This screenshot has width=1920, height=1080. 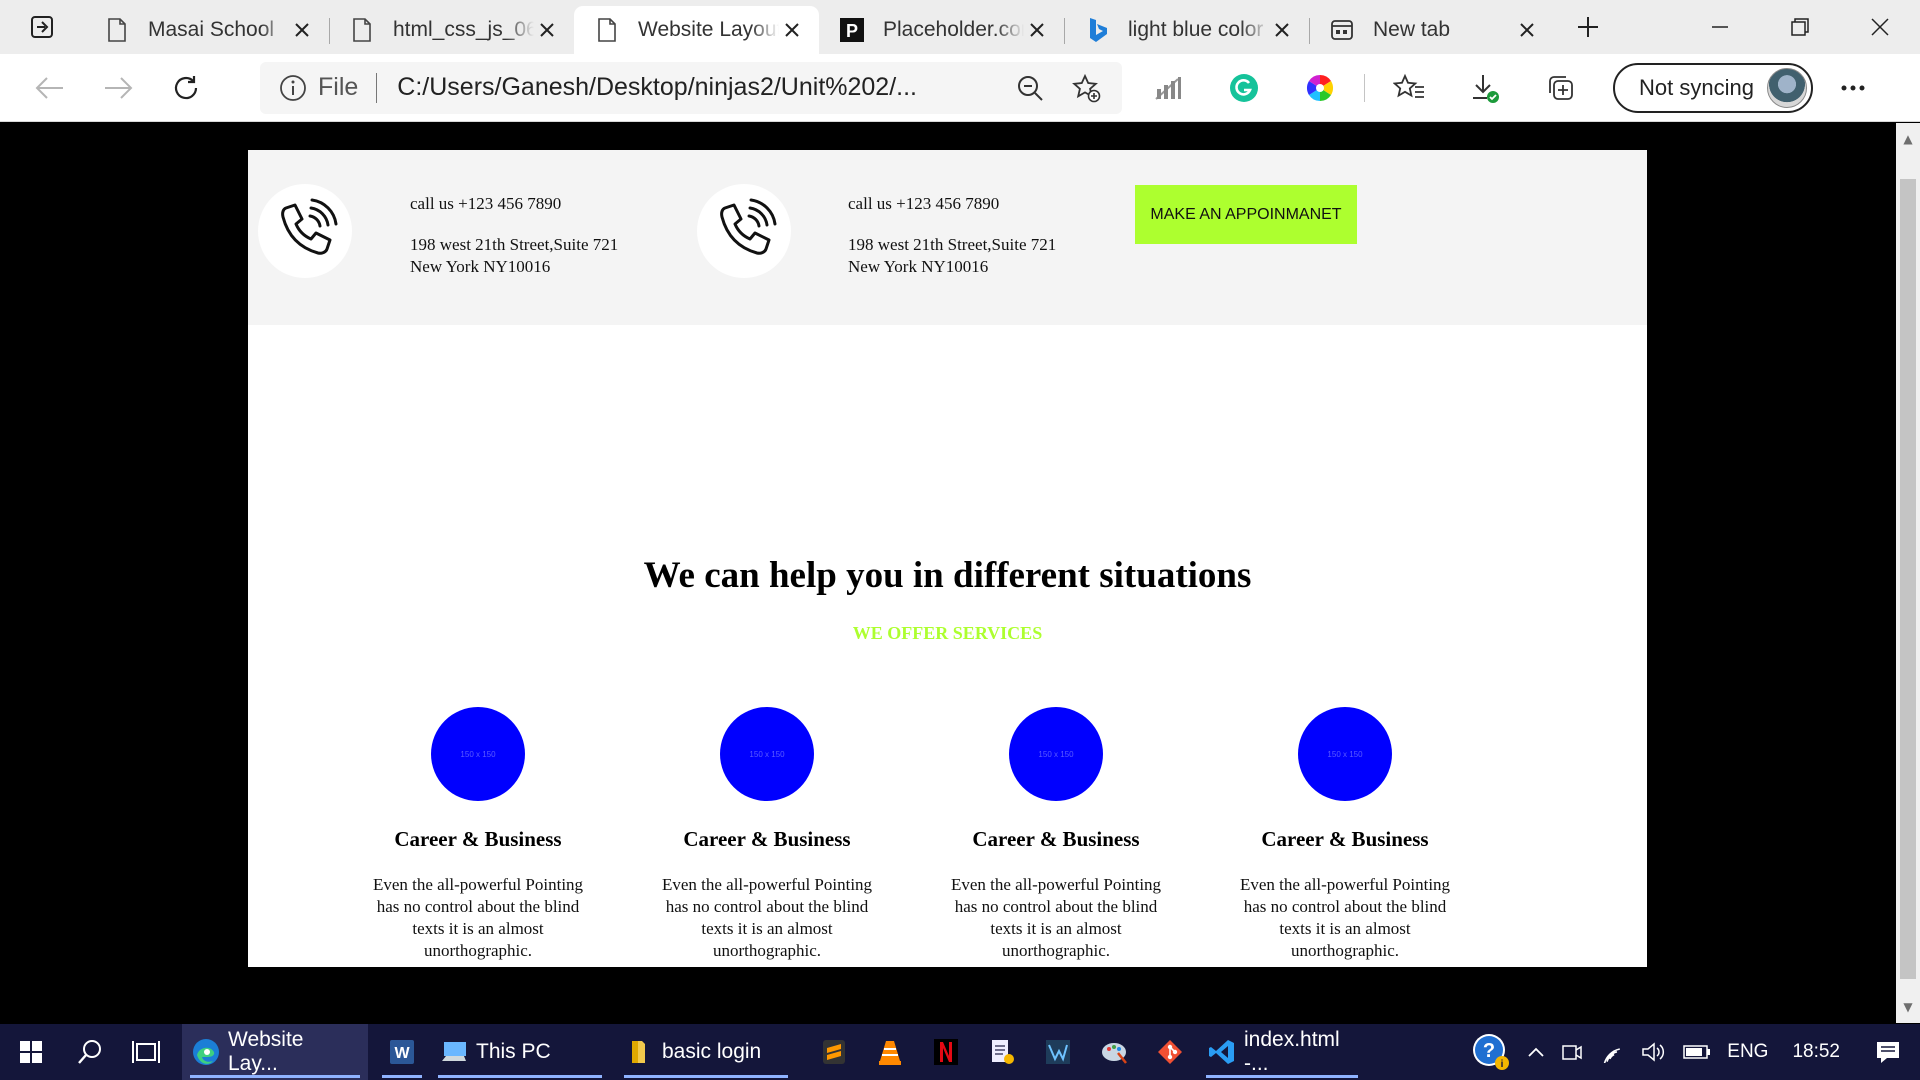 What do you see at coordinates (1697, 1052) in the screenshot?
I see `battery-button` at bounding box center [1697, 1052].